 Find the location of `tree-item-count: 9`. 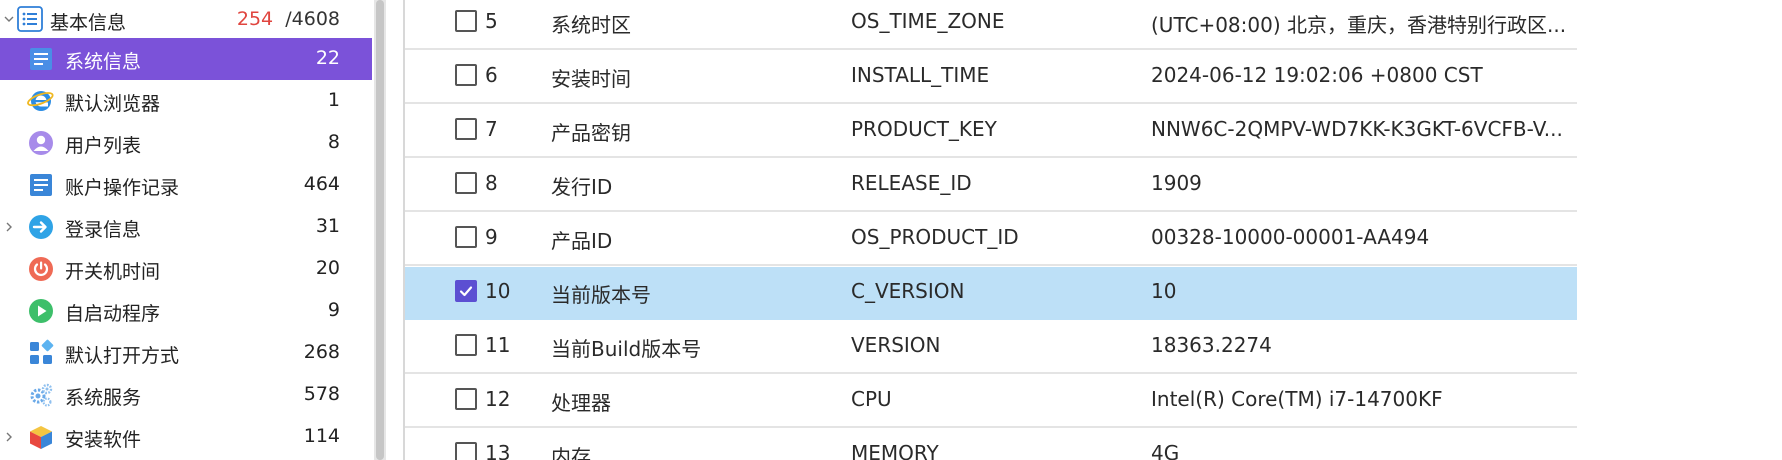

tree-item-count: 9 is located at coordinates (333, 310).